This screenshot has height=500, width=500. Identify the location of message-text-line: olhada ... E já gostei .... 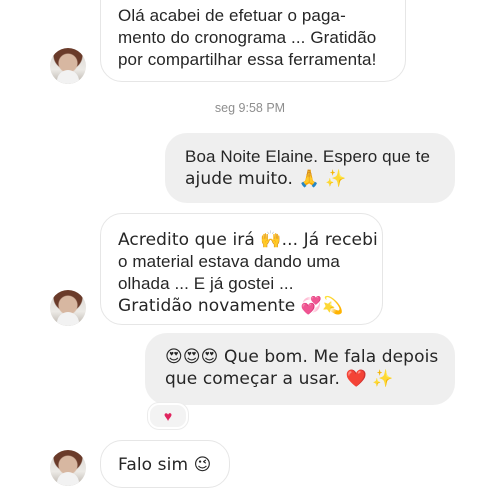
(206, 283).